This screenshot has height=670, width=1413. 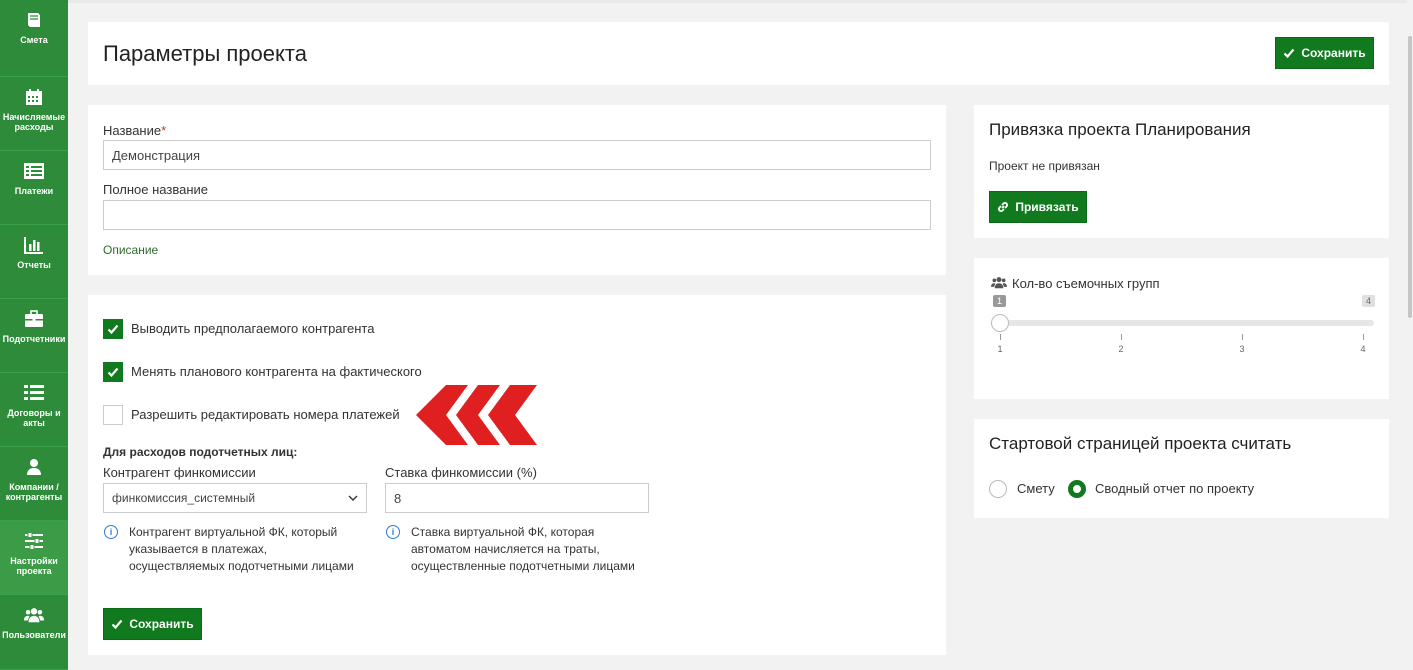 I want to click on briefcase-icon, so click(x=34, y=319).